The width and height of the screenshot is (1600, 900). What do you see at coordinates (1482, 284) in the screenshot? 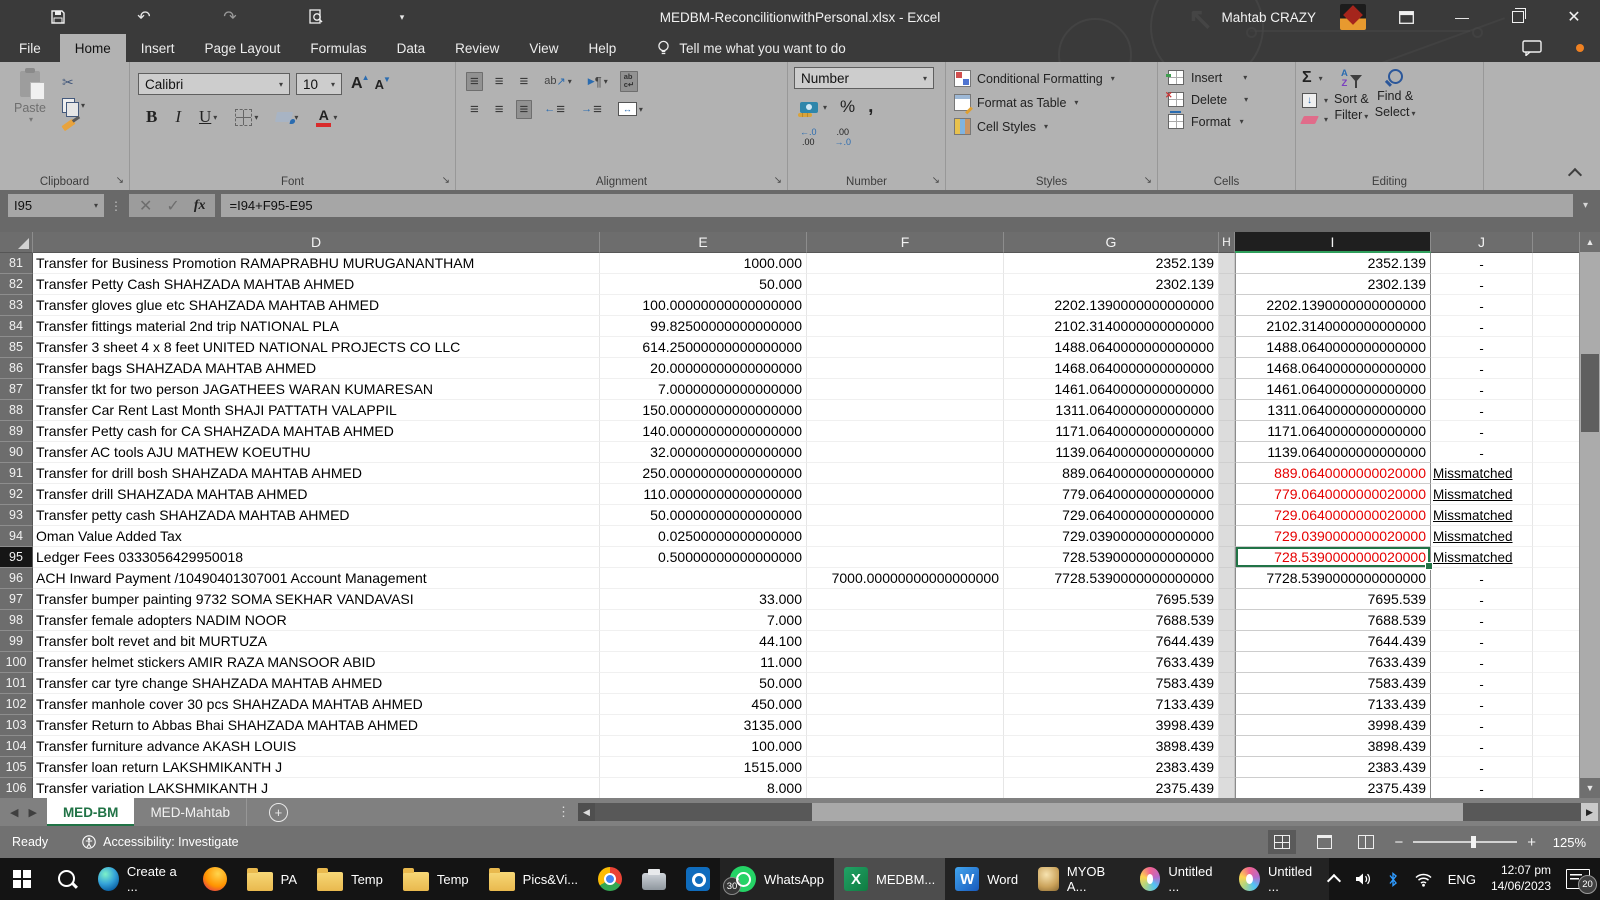
I see `cell-J82: -` at bounding box center [1482, 284].